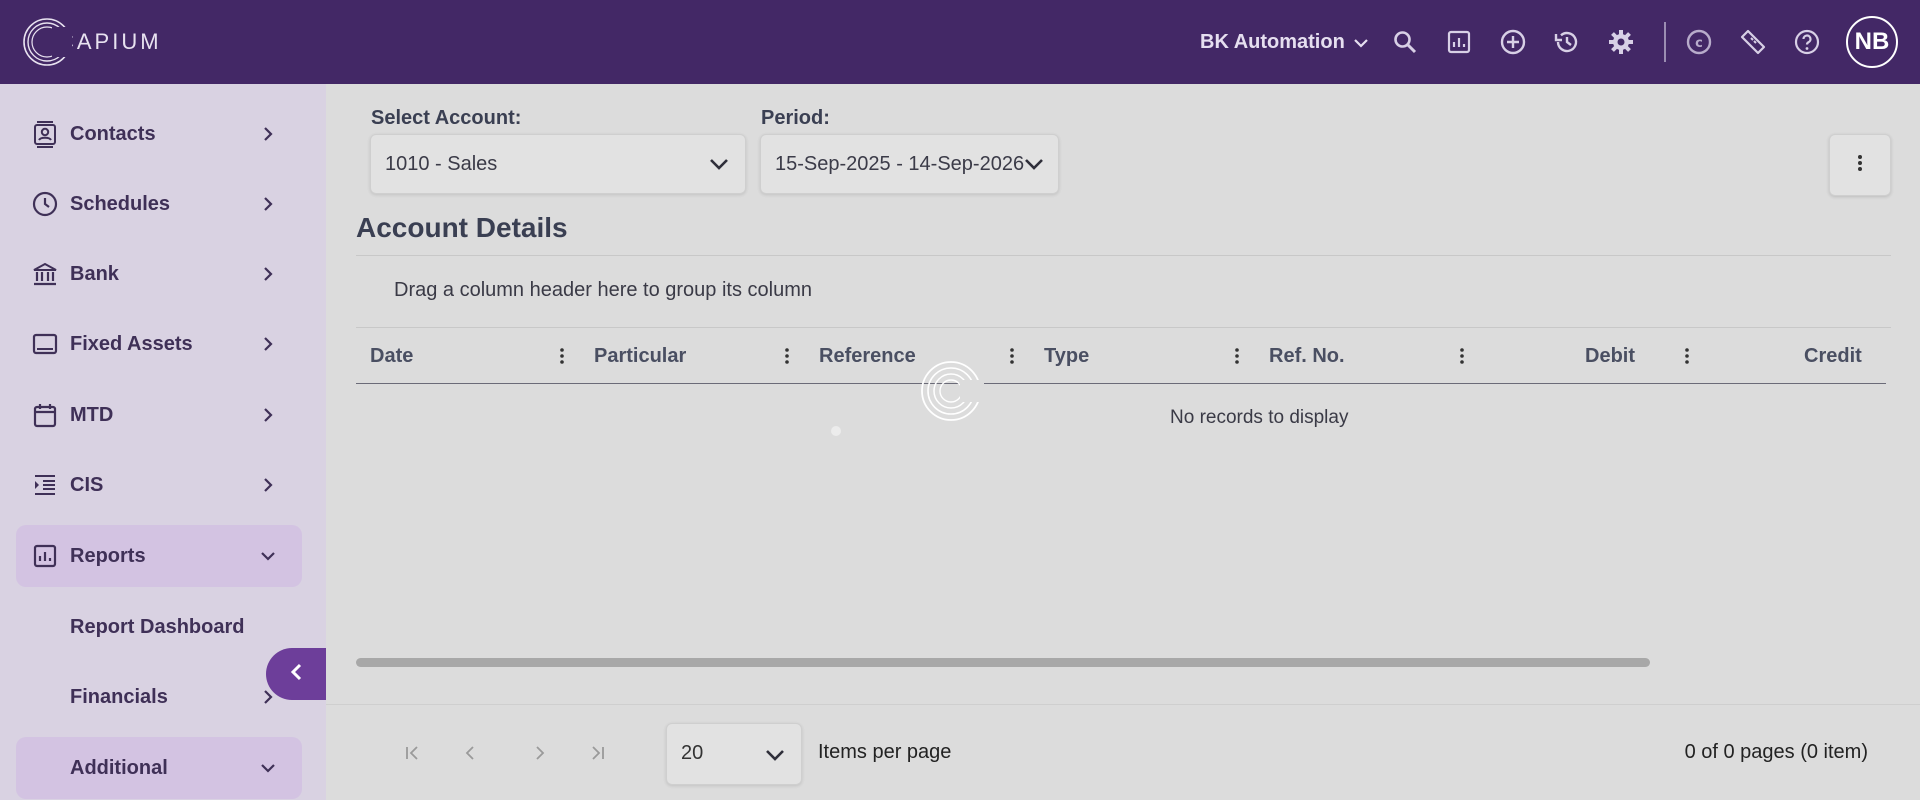 The image size is (1920, 800). Describe the element at coordinates (159, 415) in the screenshot. I see `sidebar-item-mtd: MTD` at that location.